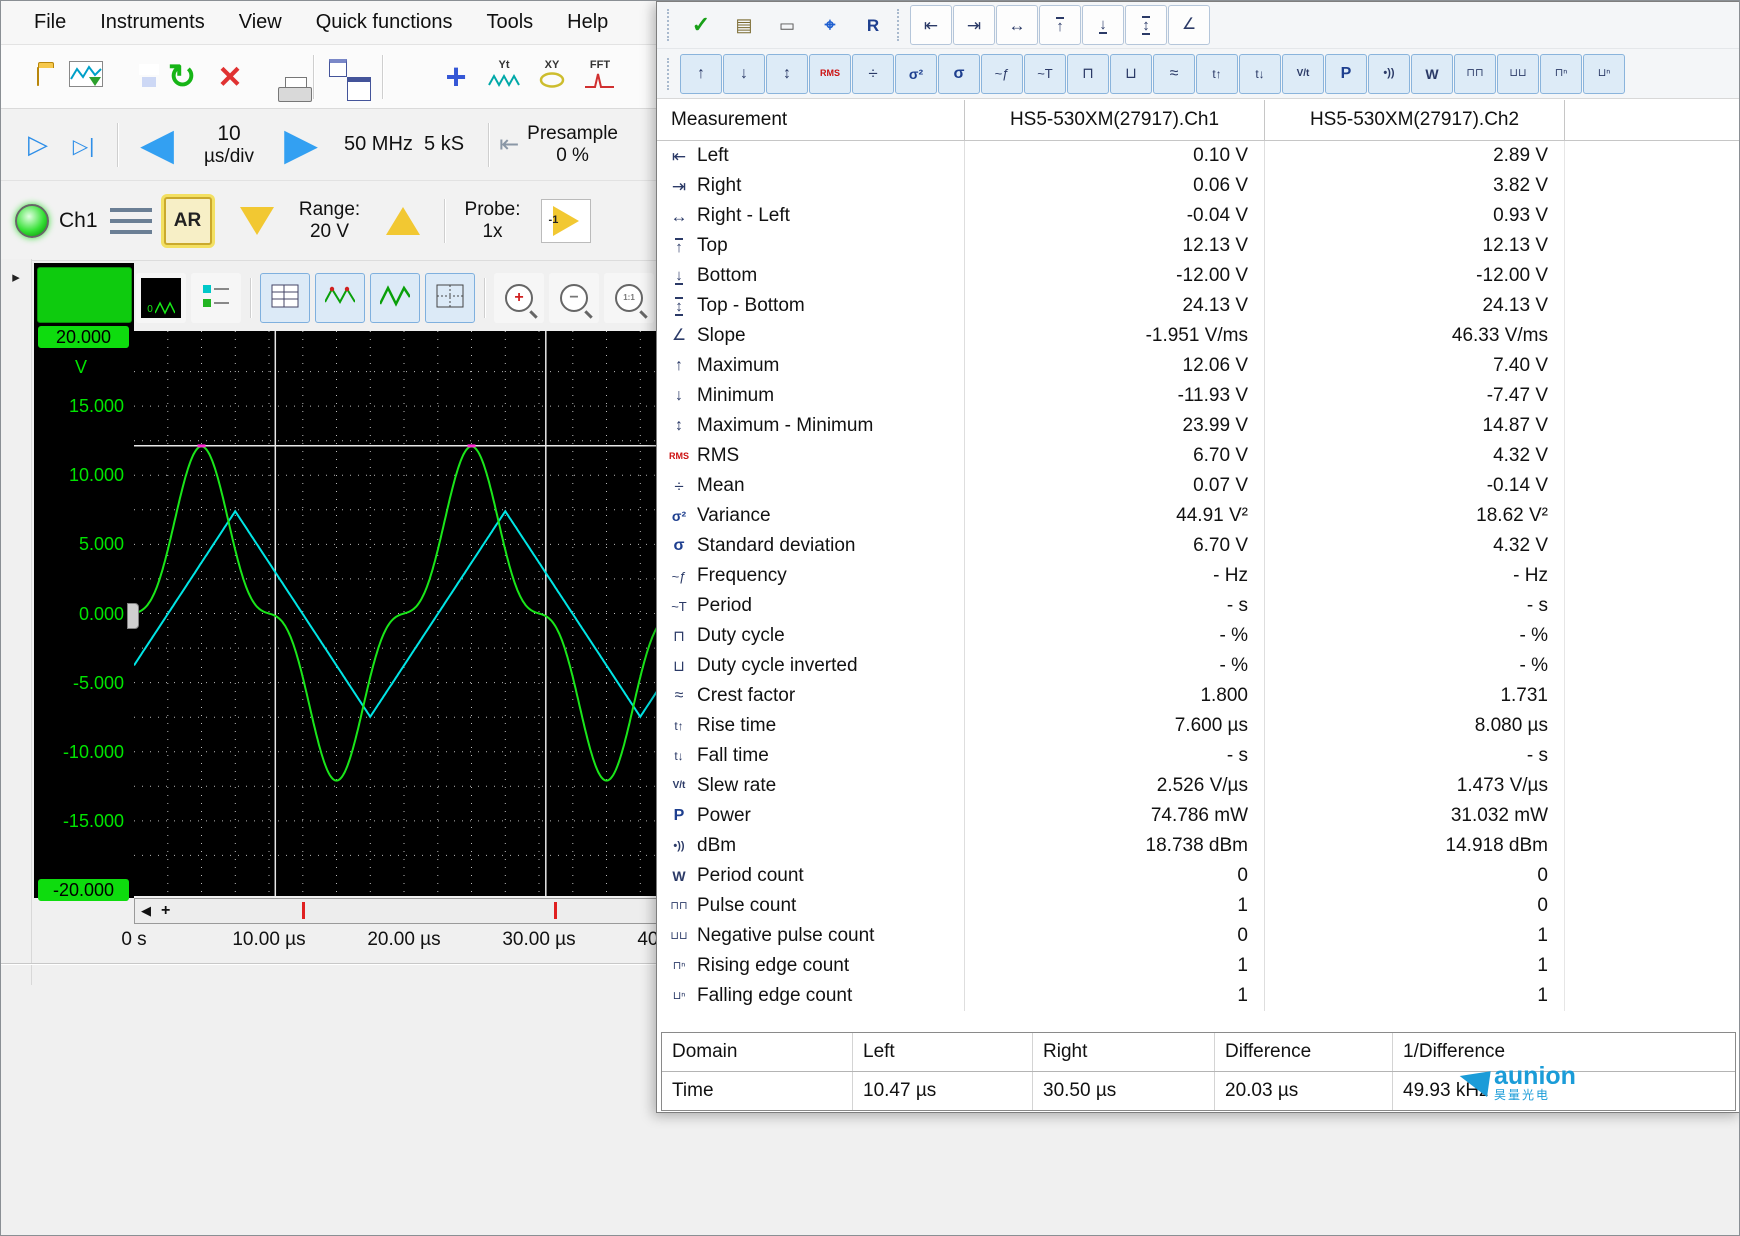 The width and height of the screenshot is (1740, 1236). I want to click on top-bottom-button: ↕, so click(1146, 25).